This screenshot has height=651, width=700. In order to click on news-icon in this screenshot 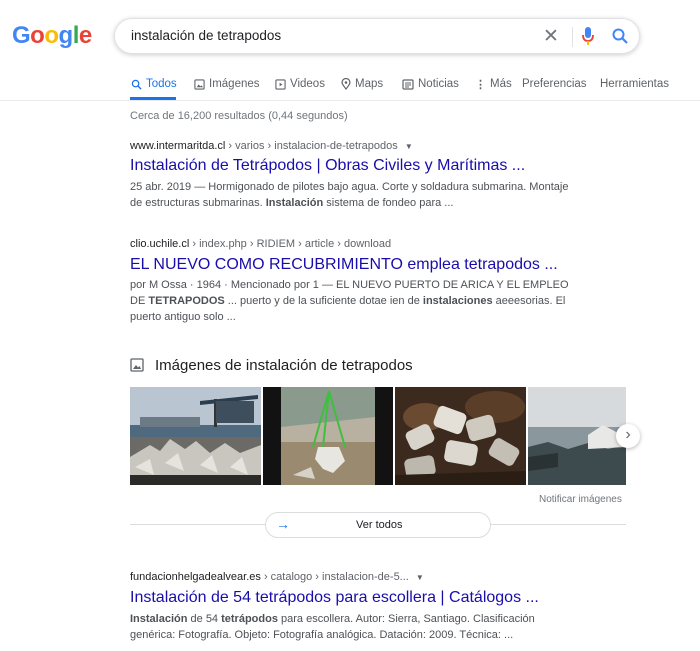, I will do `click(408, 84)`.